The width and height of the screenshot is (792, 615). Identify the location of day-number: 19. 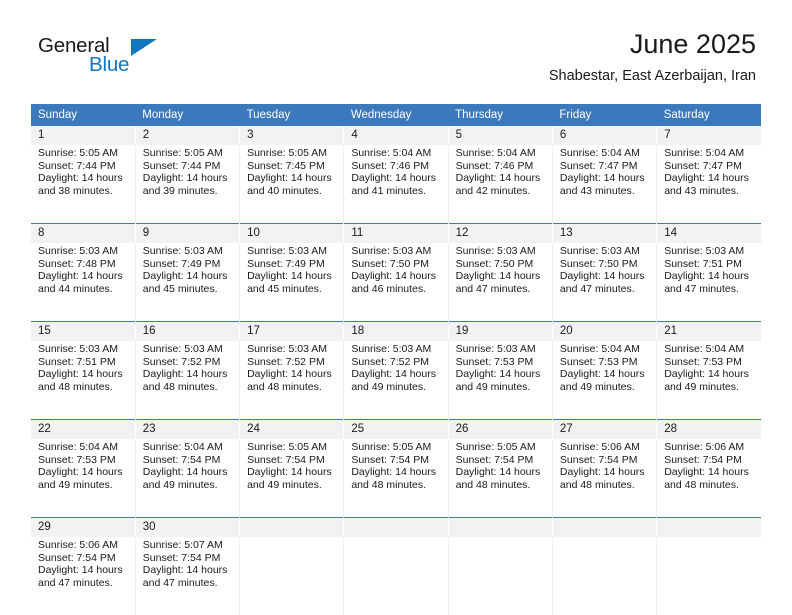
(500, 331).